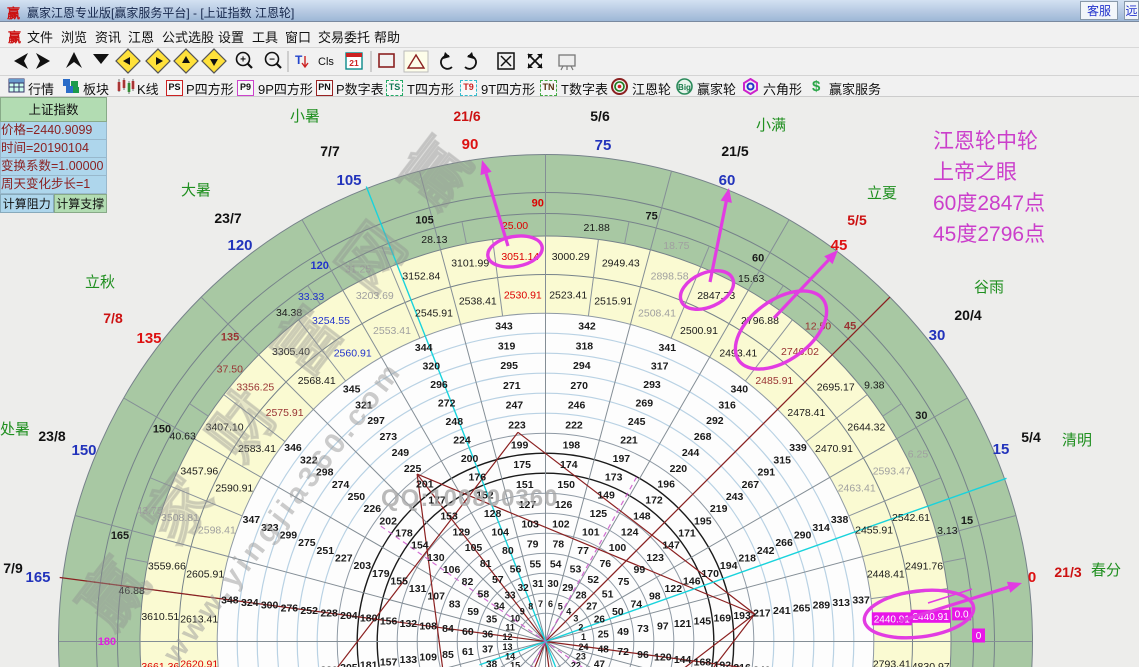 The height and width of the screenshot is (667, 1139). What do you see at coordinates (654, 501) in the screenshot?
I see `svg-text: 172` at bounding box center [654, 501].